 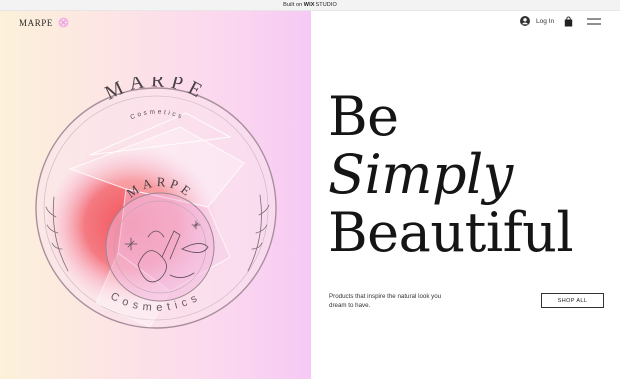 I want to click on wix-logo: WIX, so click(x=309, y=5).